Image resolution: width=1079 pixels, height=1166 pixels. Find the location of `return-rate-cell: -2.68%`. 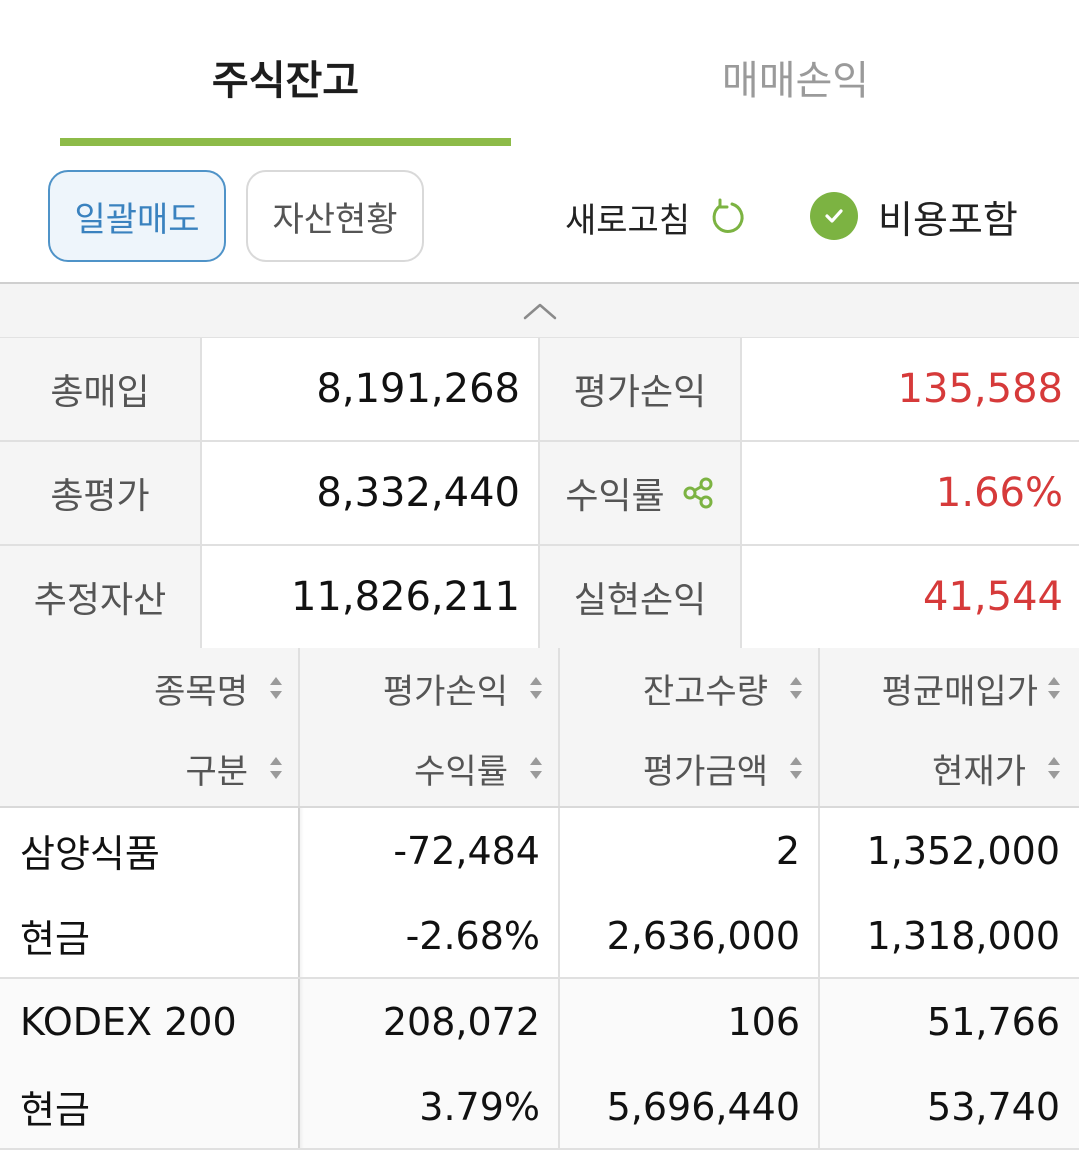

return-rate-cell: -2.68% is located at coordinates (472, 935).